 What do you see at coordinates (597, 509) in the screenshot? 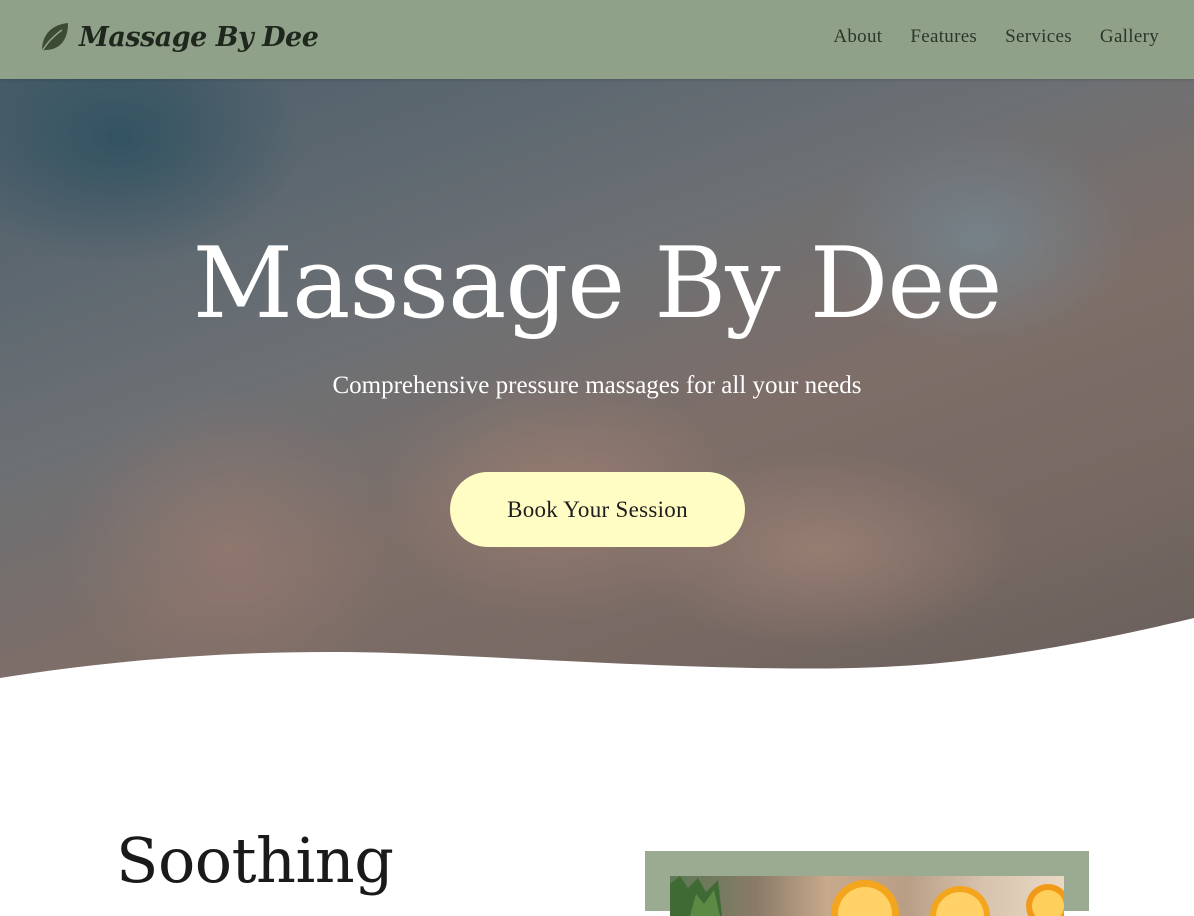
I see `book-session-button: Book Your Session` at bounding box center [597, 509].